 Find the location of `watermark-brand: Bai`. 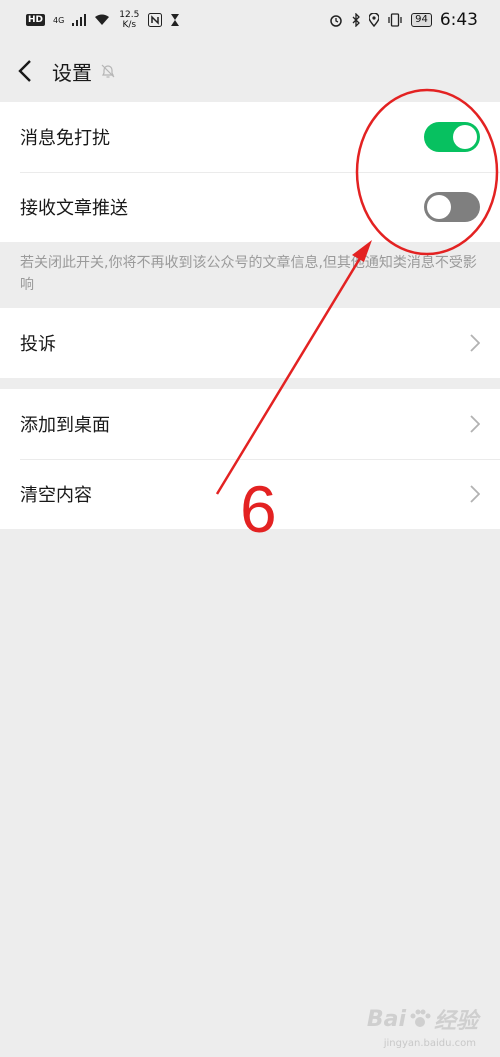

watermark-brand: Bai is located at coordinates (386, 1019).